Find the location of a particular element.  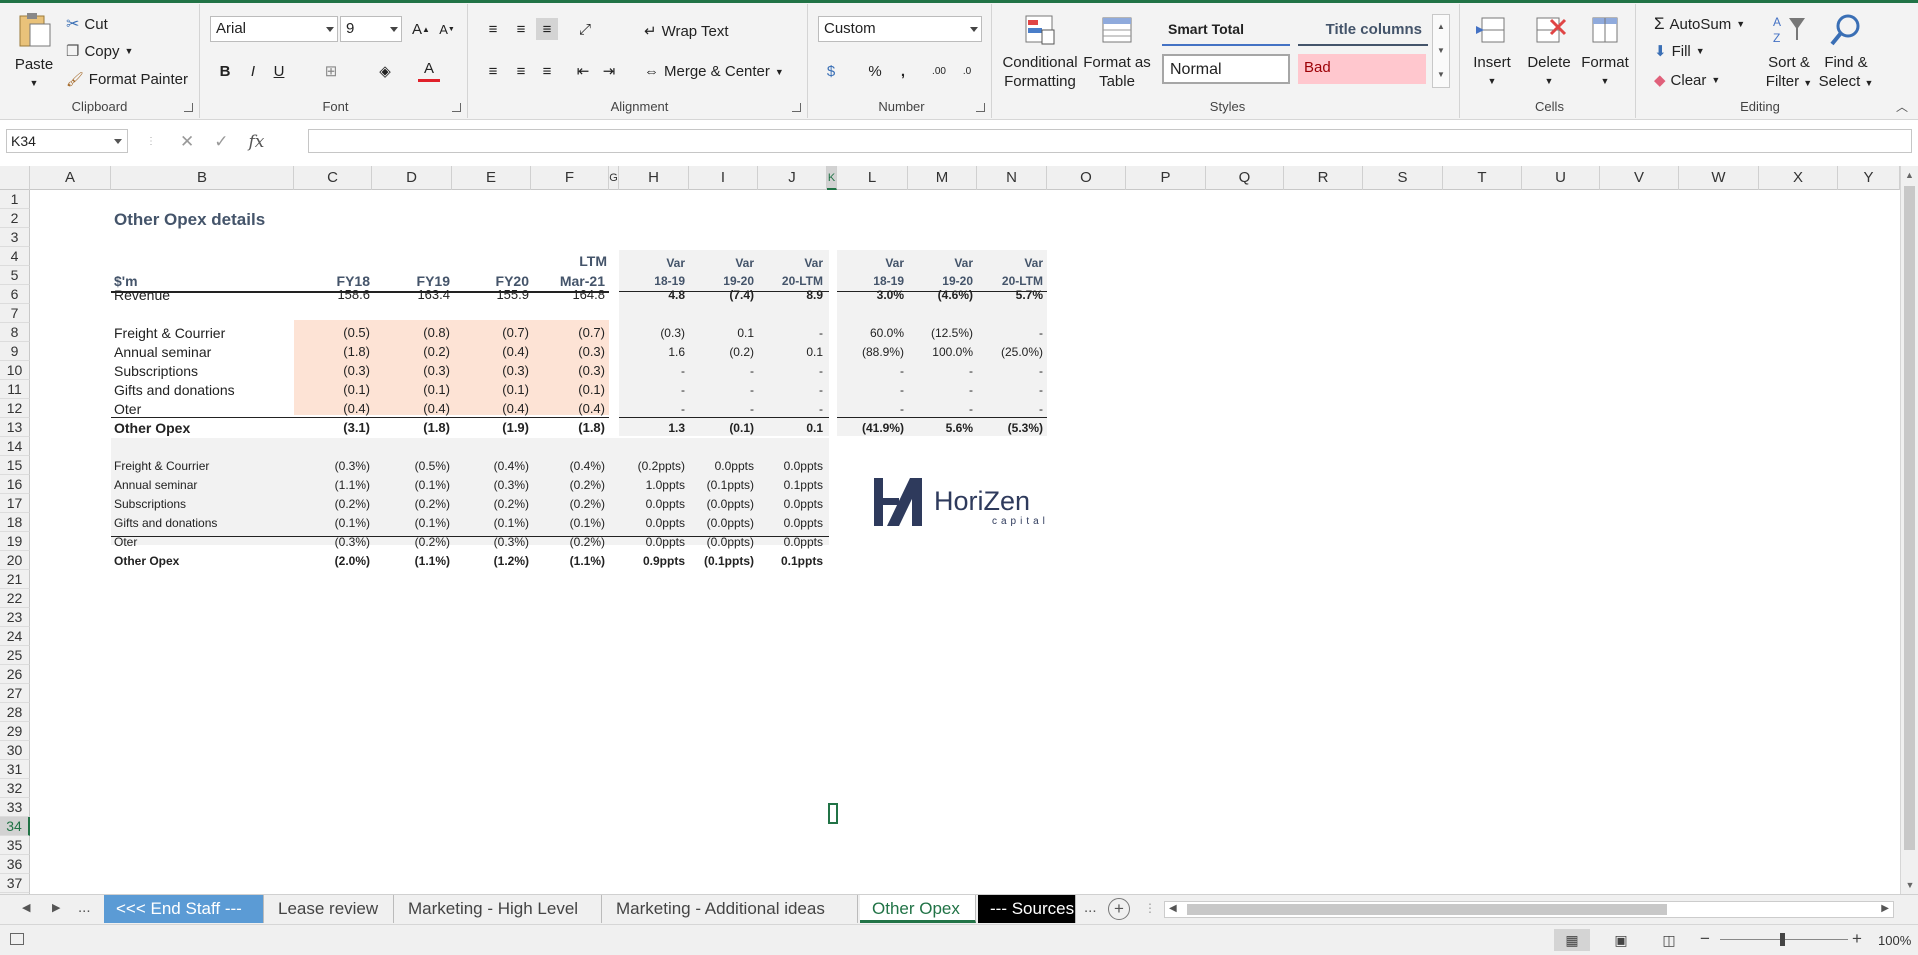

row-header: 18 is located at coordinates (15, 522).